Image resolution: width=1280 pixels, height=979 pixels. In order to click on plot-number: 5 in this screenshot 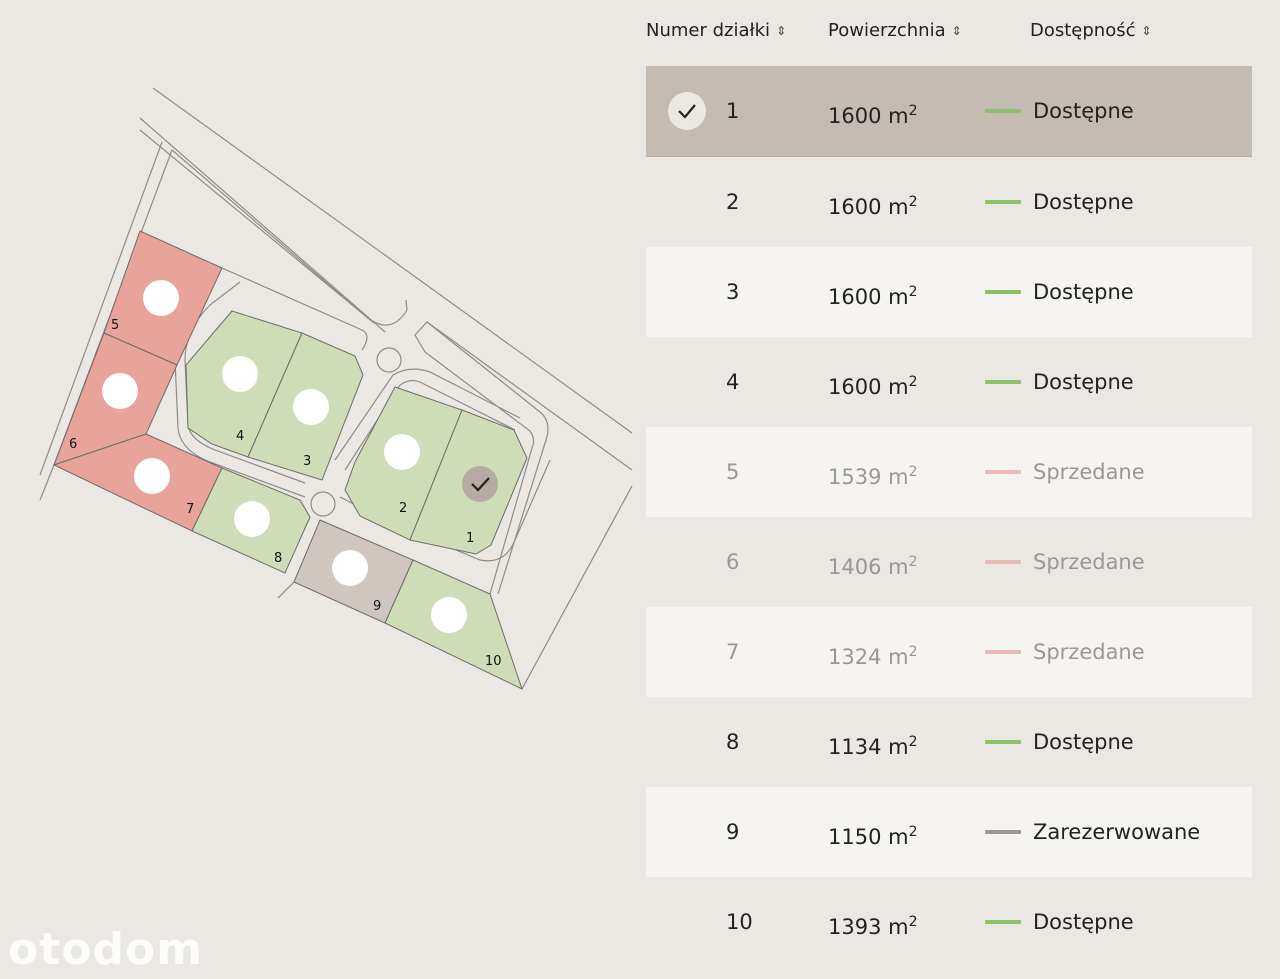, I will do `click(733, 472)`.